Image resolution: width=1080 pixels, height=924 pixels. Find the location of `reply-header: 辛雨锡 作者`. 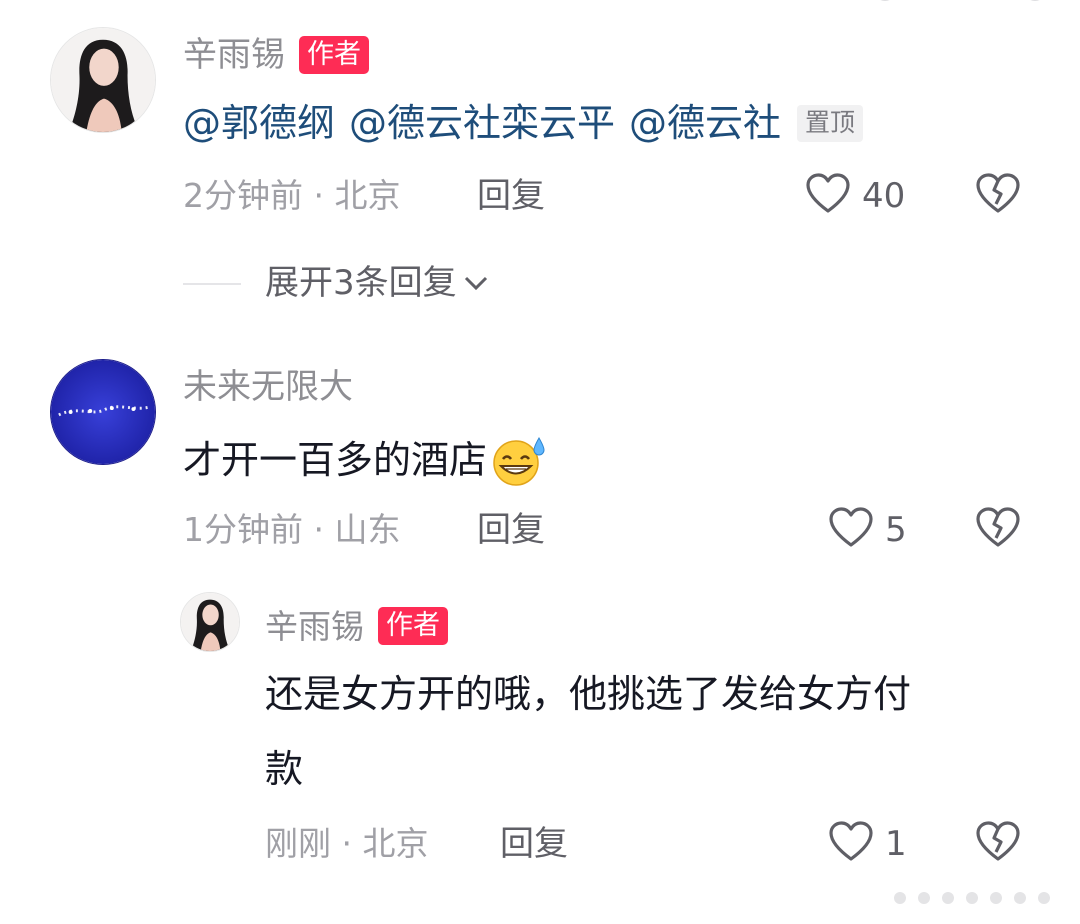

reply-header: 辛雨锡 作者 is located at coordinates (356, 626).